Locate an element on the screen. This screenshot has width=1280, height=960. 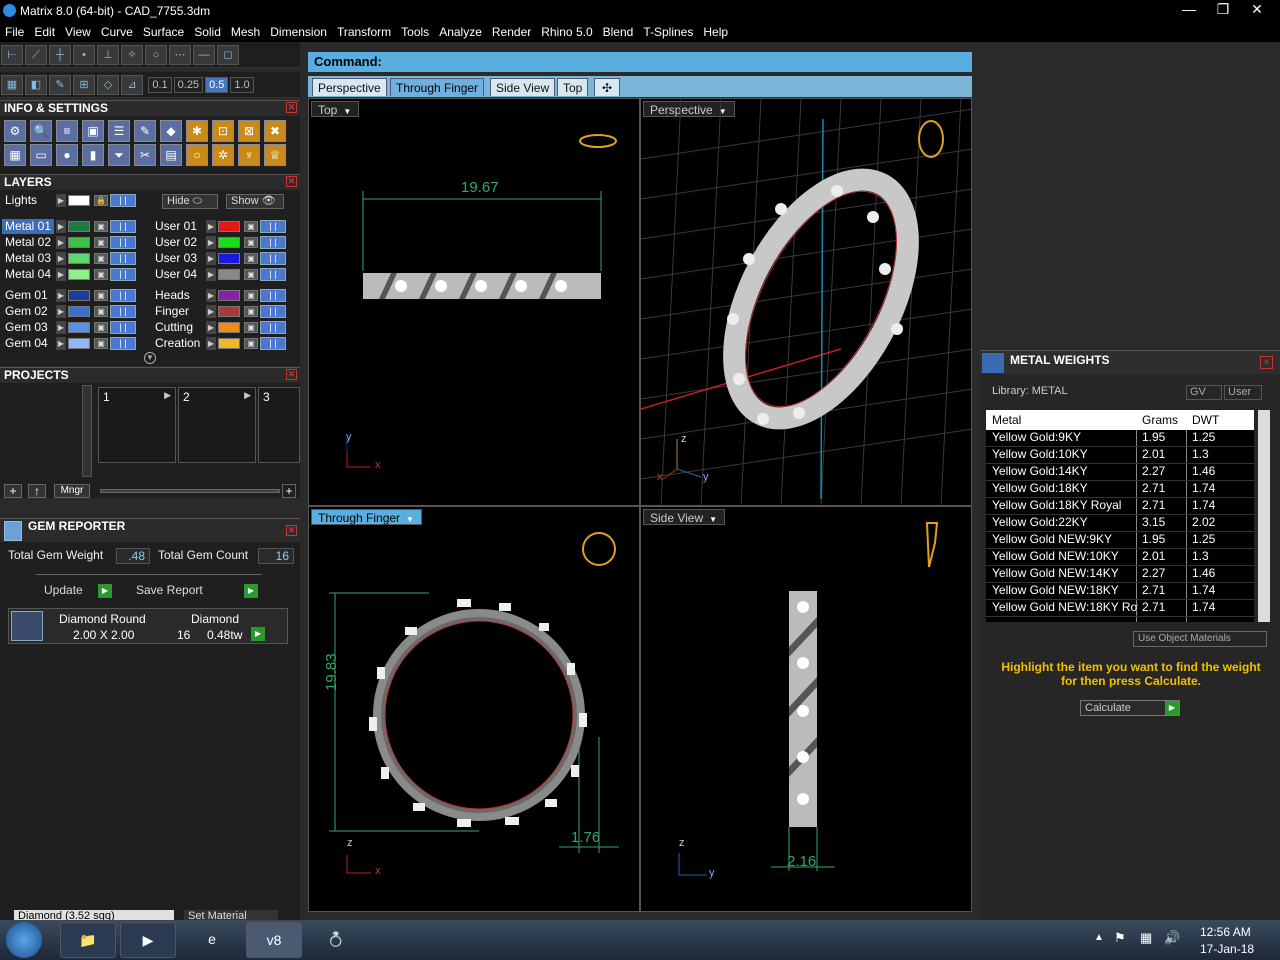
delete-icon: ✖ is located at coordinates (275, 131).